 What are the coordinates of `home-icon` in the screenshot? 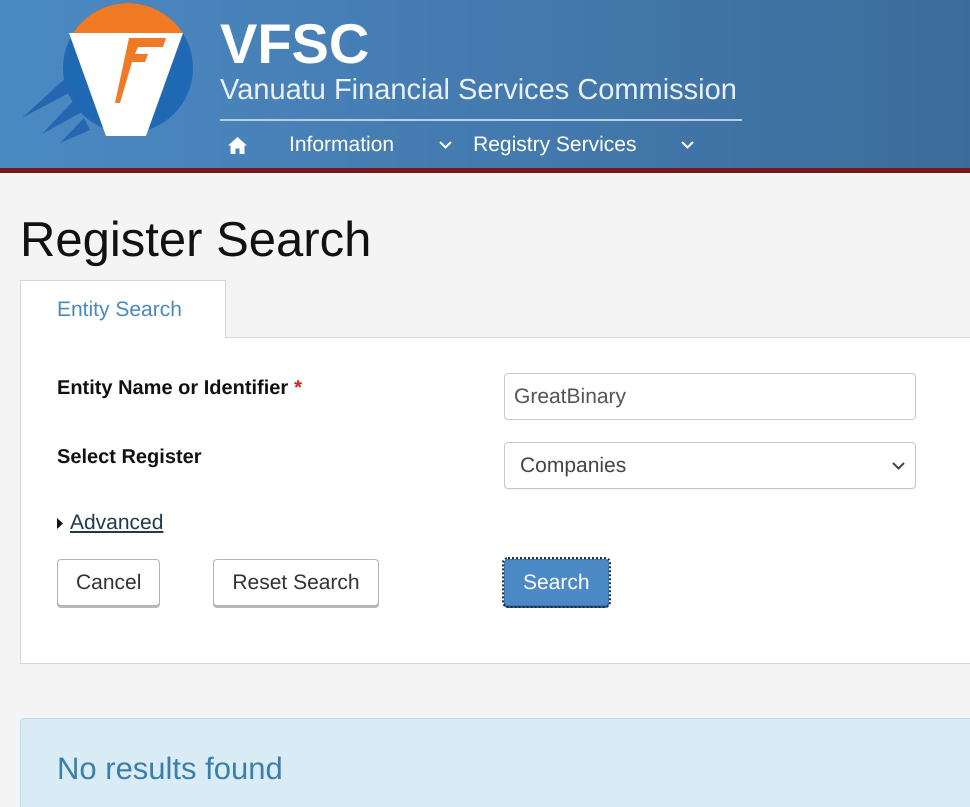 It's located at (237, 145).